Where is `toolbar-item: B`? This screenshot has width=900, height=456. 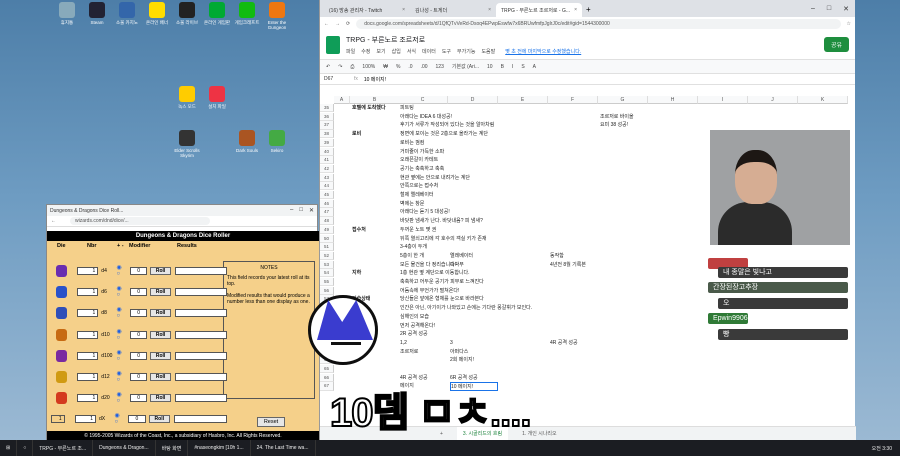
toolbar-item: B is located at coordinates (502, 67).